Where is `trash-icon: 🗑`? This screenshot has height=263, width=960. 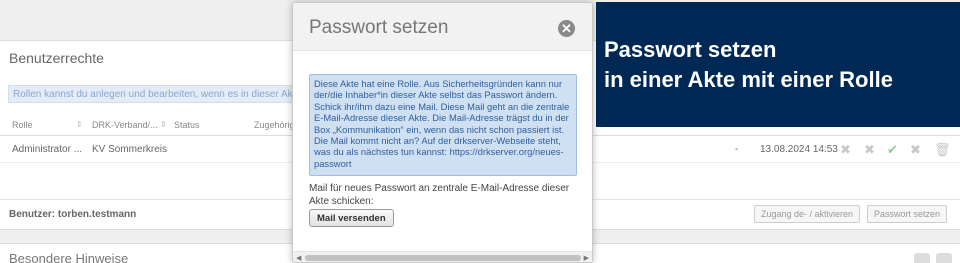 trash-icon: 🗑 is located at coordinates (942, 150).